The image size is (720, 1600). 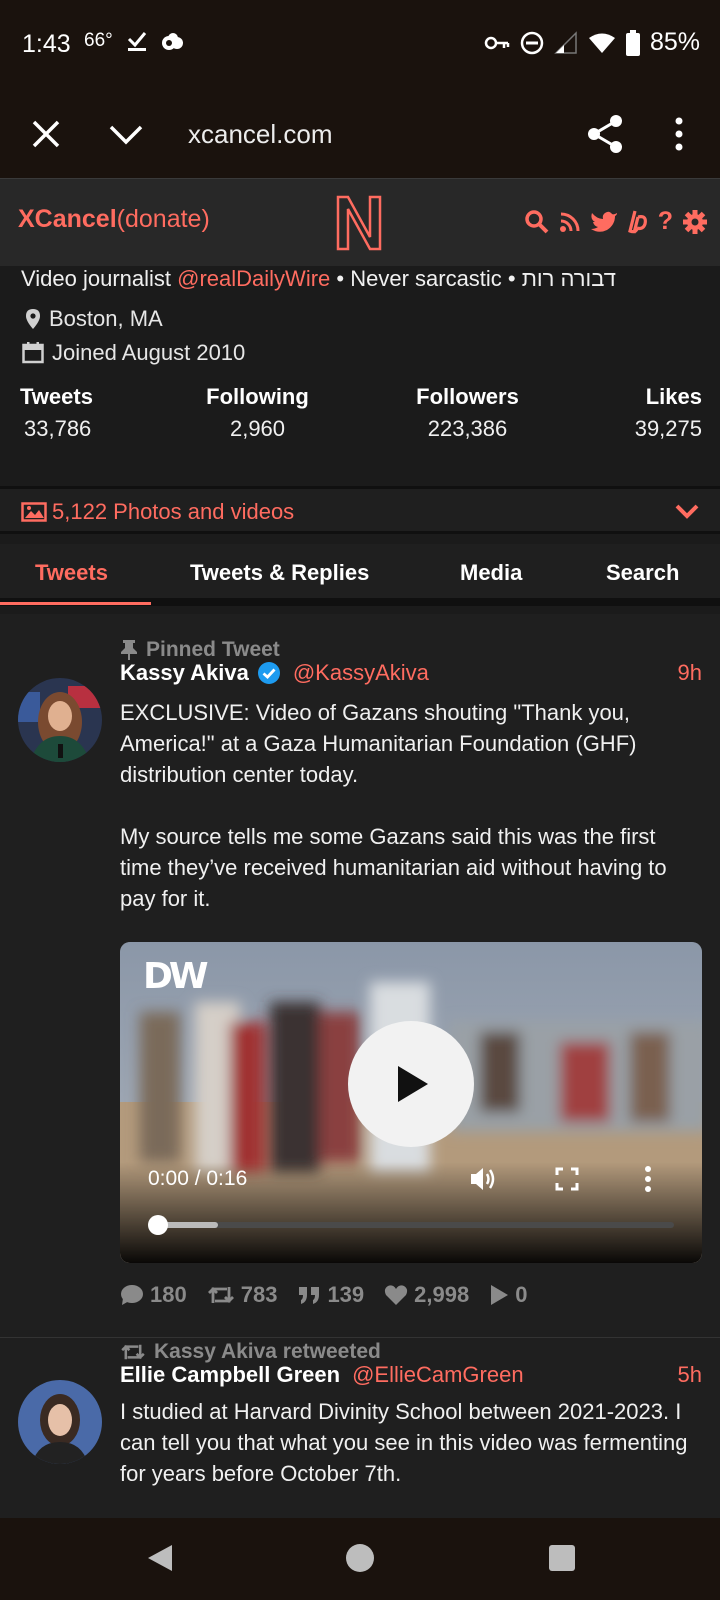 I want to click on image-icon, so click(x=34, y=512).